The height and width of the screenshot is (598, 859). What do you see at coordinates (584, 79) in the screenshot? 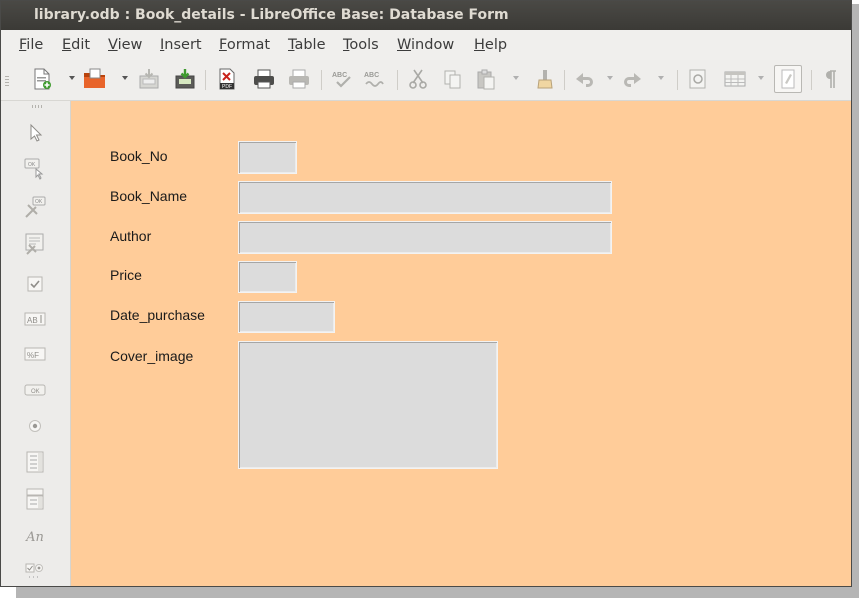
I see `undo-icon` at bounding box center [584, 79].